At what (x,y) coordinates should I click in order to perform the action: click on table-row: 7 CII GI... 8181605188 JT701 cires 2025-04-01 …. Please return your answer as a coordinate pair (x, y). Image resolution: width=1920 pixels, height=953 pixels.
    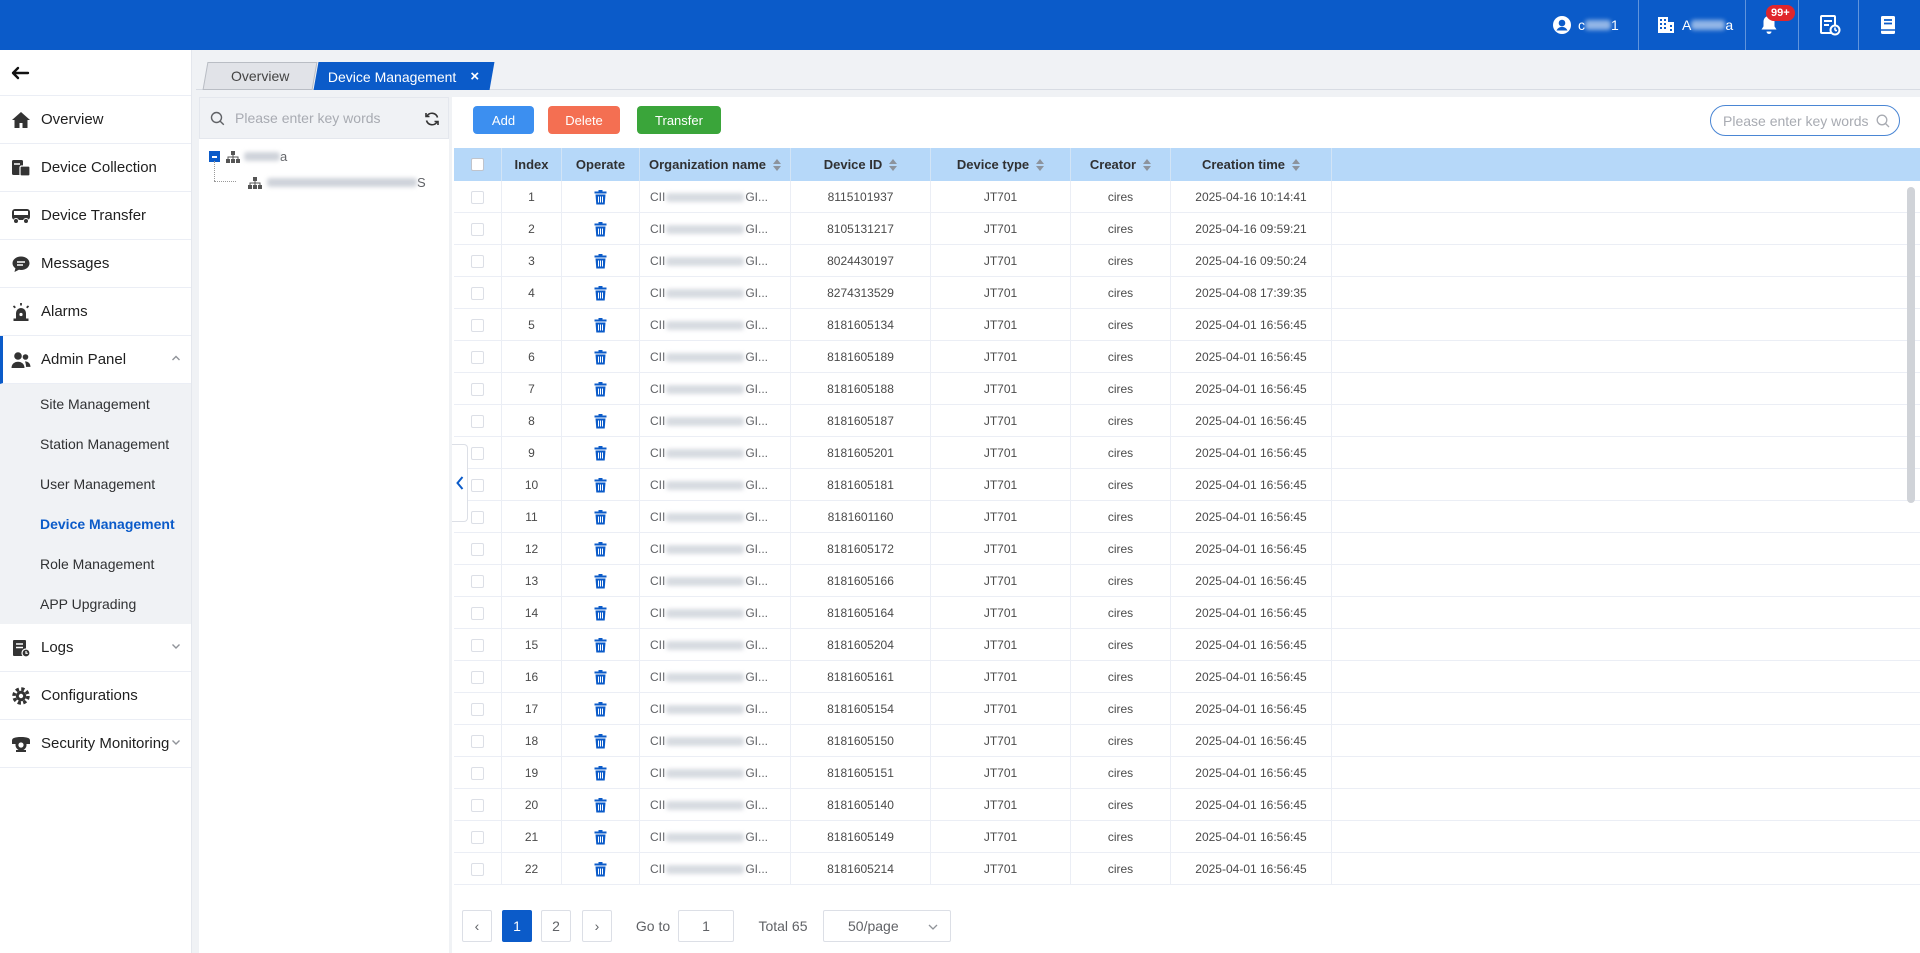
    Looking at the image, I should click on (1187, 389).